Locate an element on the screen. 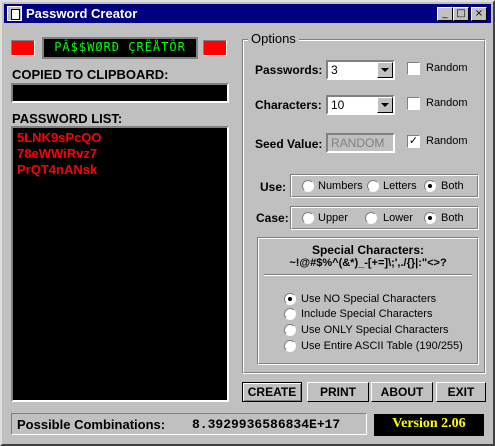  special-characters-title: Special Characters: is located at coordinates (368, 250).